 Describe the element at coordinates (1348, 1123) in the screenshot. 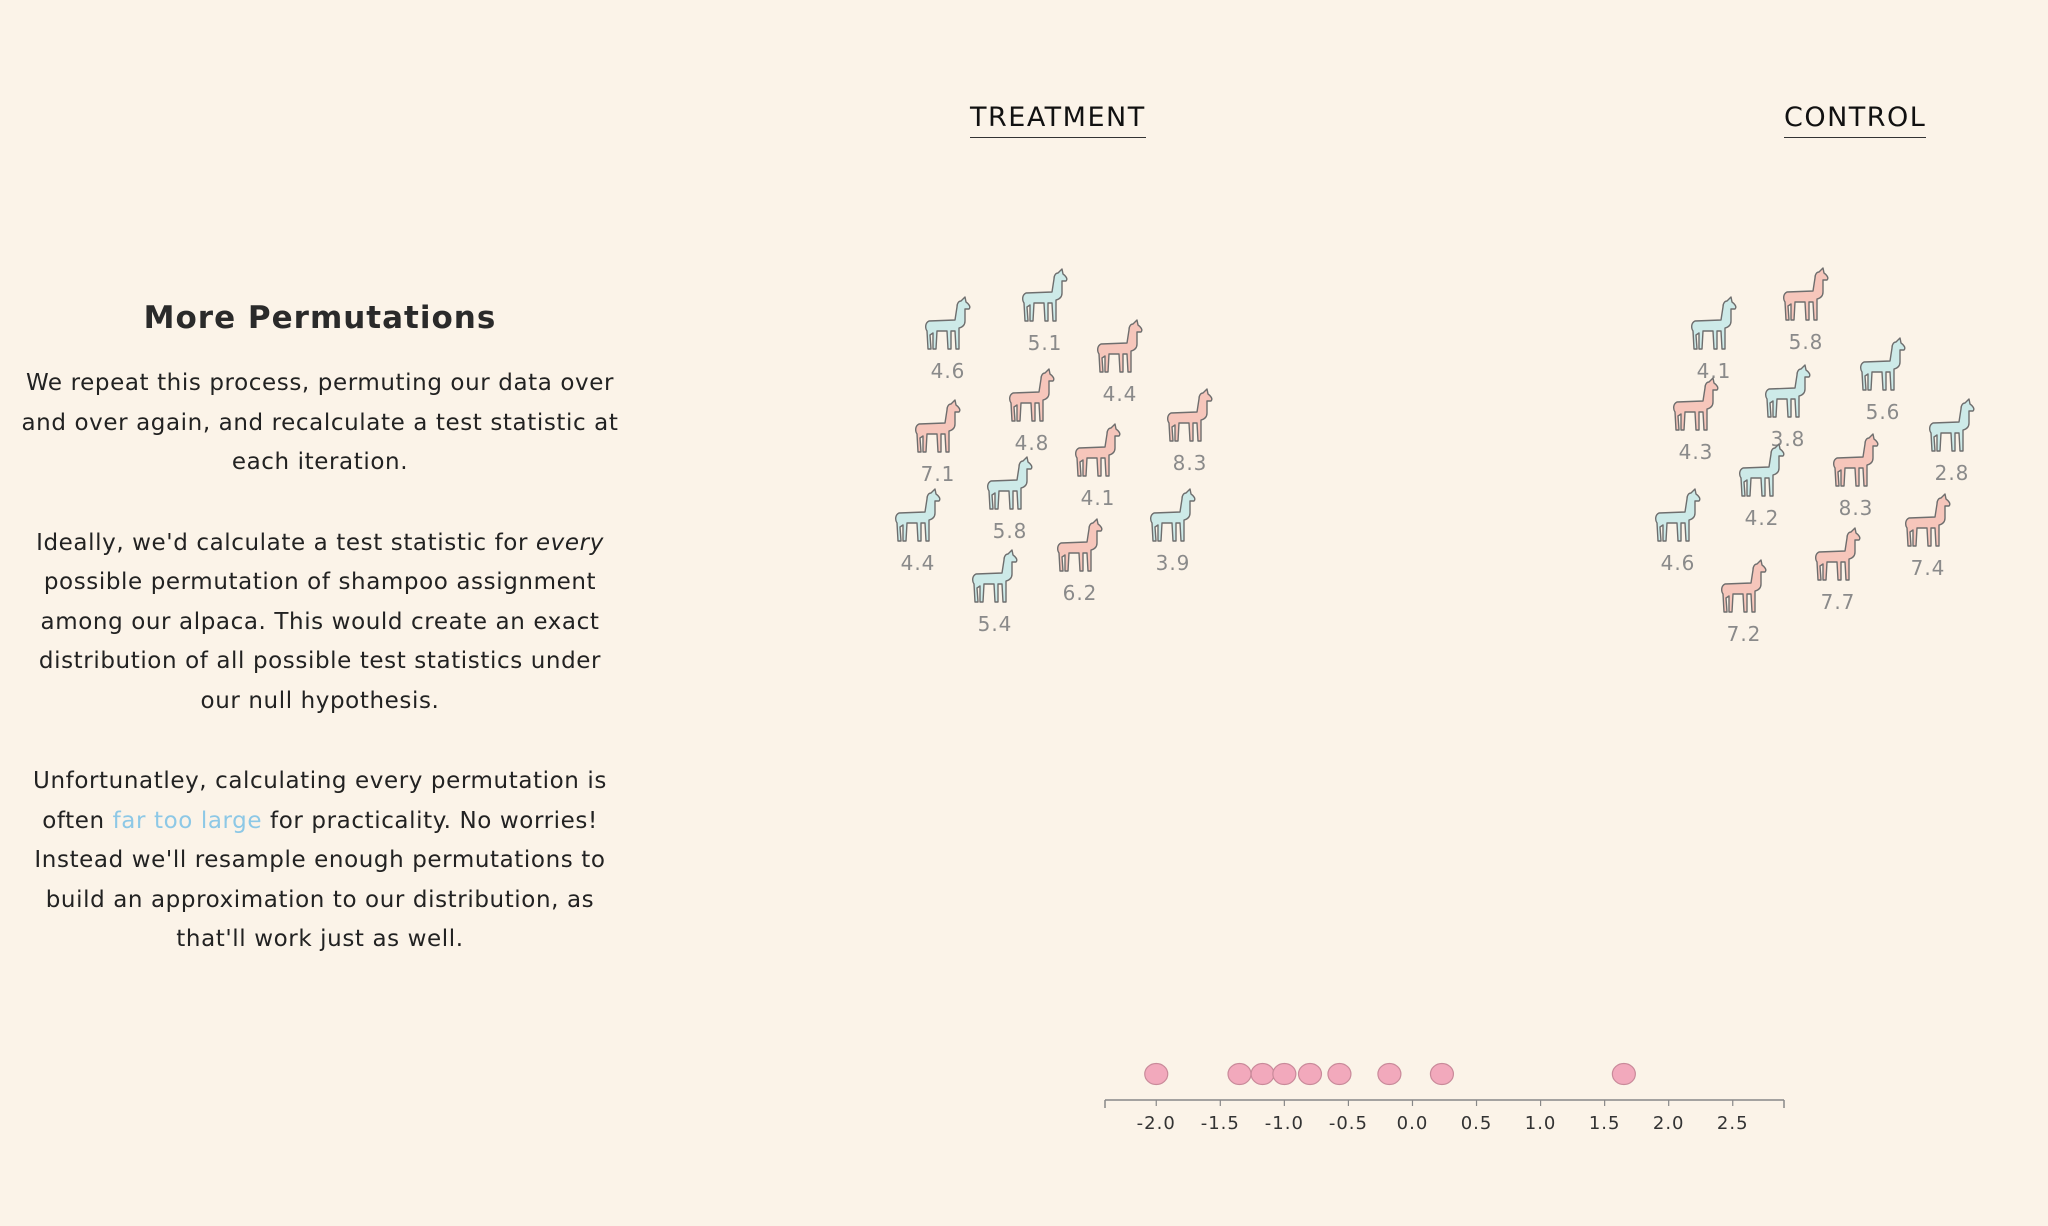

I see `x-tick-label: -0.5` at that location.